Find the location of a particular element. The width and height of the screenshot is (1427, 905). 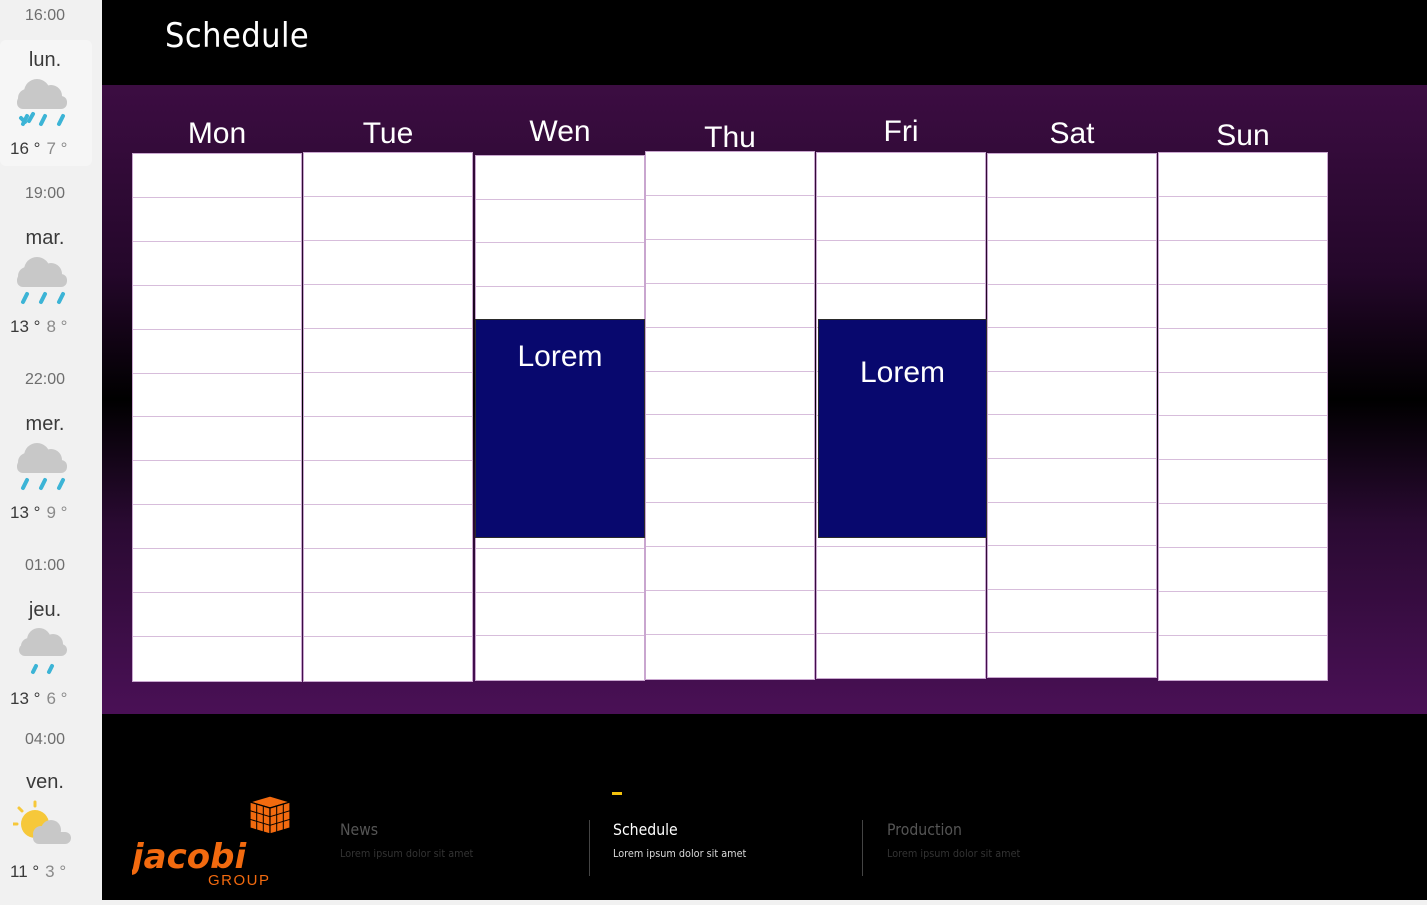

weather-high: 11 ° is located at coordinates (25, 871).